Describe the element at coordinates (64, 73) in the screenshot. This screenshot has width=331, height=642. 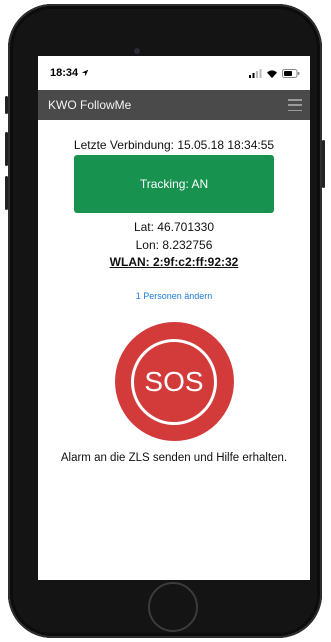
I see `status-time: 18:34` at that location.